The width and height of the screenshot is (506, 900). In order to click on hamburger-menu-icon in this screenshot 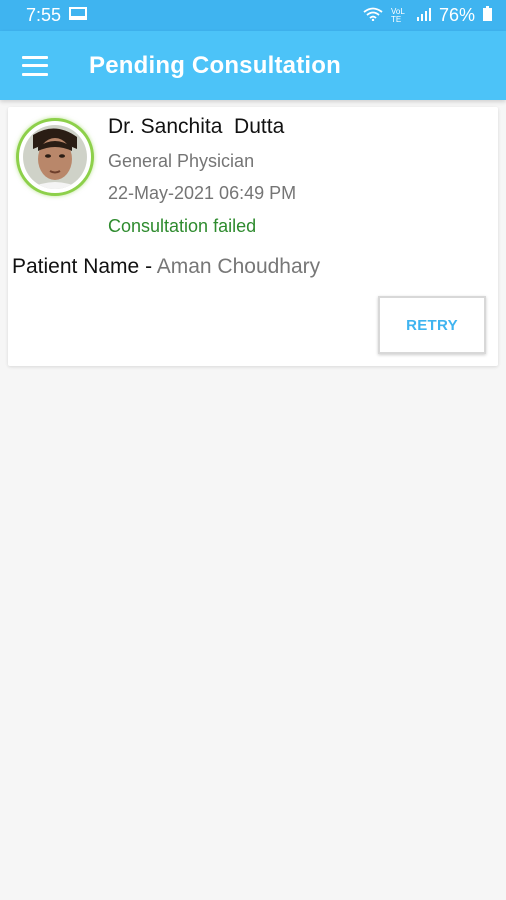, I will do `click(35, 65)`.